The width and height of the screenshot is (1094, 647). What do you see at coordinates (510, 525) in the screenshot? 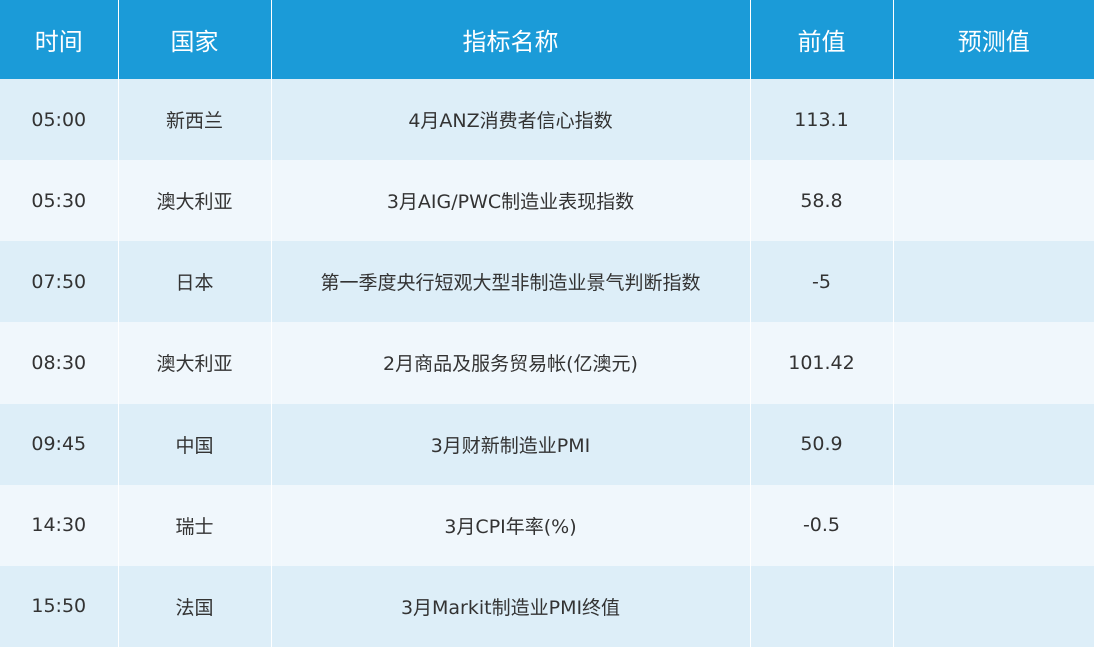
I see `cell-indicator: 3月CPI年率(%)` at bounding box center [510, 525].